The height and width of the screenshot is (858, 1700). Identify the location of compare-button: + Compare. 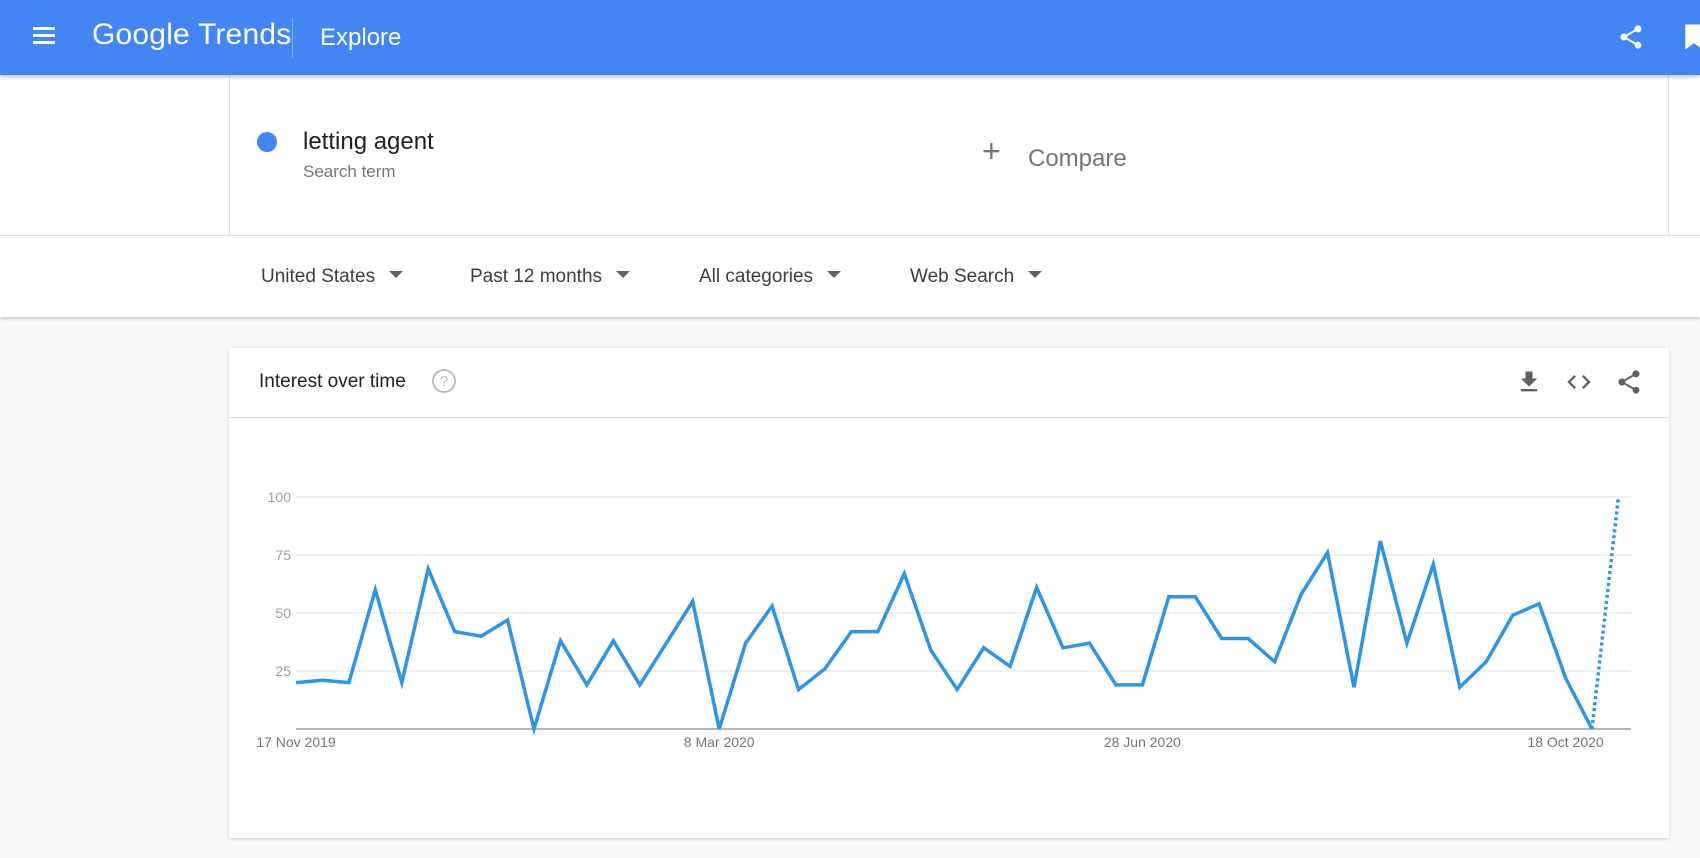
(1309, 155).